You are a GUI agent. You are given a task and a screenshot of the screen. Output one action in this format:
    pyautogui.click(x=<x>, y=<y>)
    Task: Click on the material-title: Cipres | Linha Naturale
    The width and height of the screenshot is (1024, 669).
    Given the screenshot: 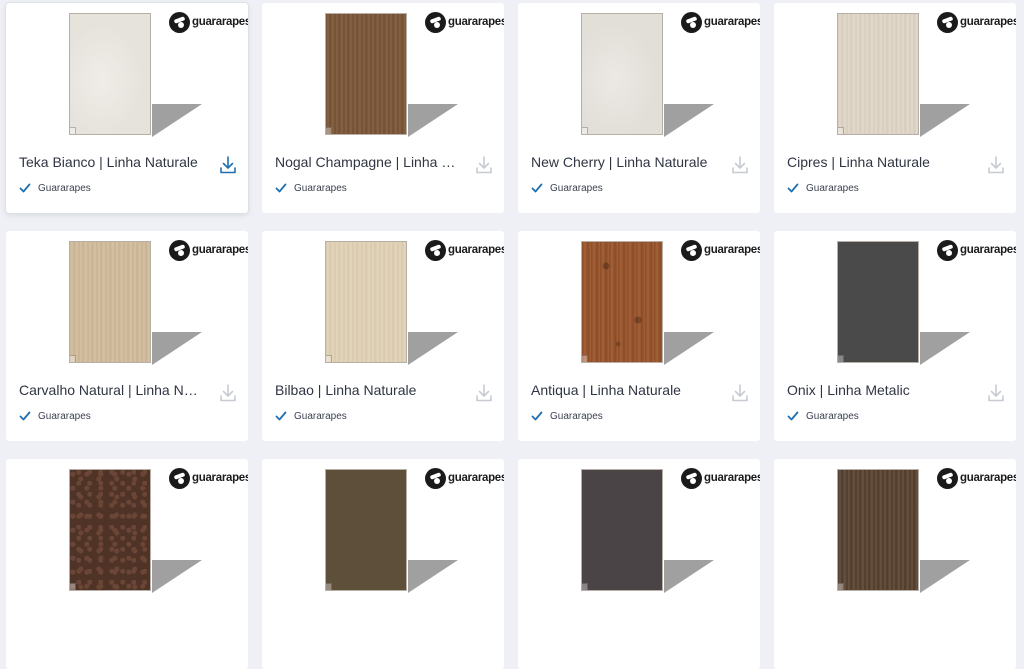 What is the action you would take?
    pyautogui.click(x=879, y=162)
    